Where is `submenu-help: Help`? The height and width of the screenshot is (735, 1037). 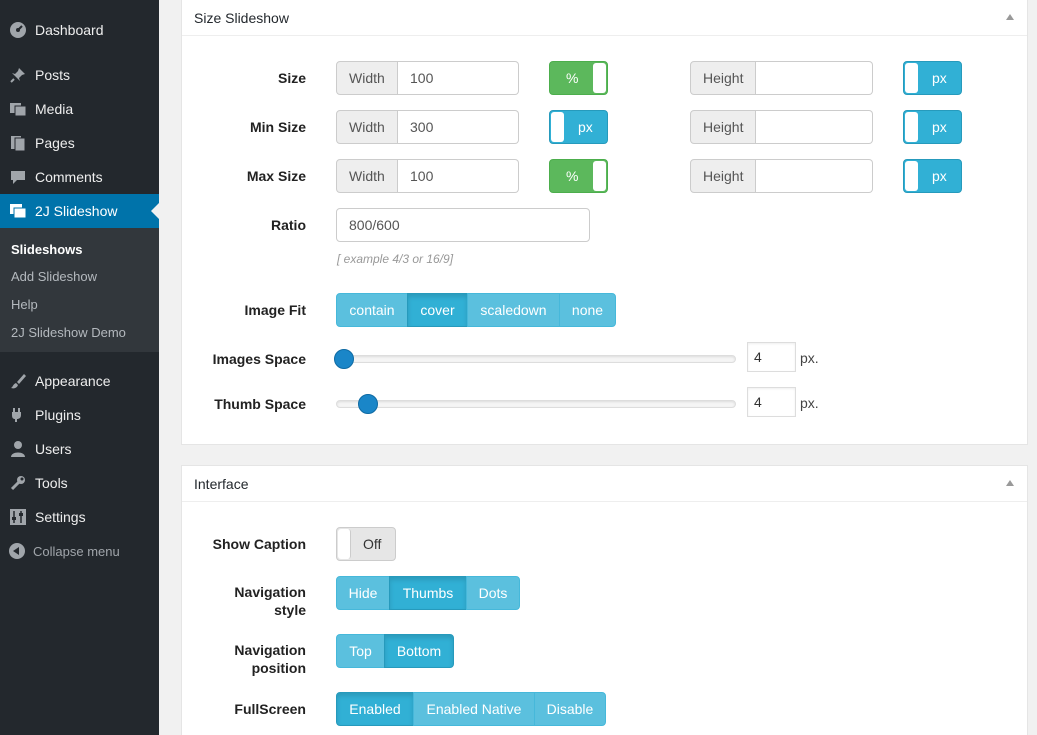
submenu-help: Help is located at coordinates (24, 304).